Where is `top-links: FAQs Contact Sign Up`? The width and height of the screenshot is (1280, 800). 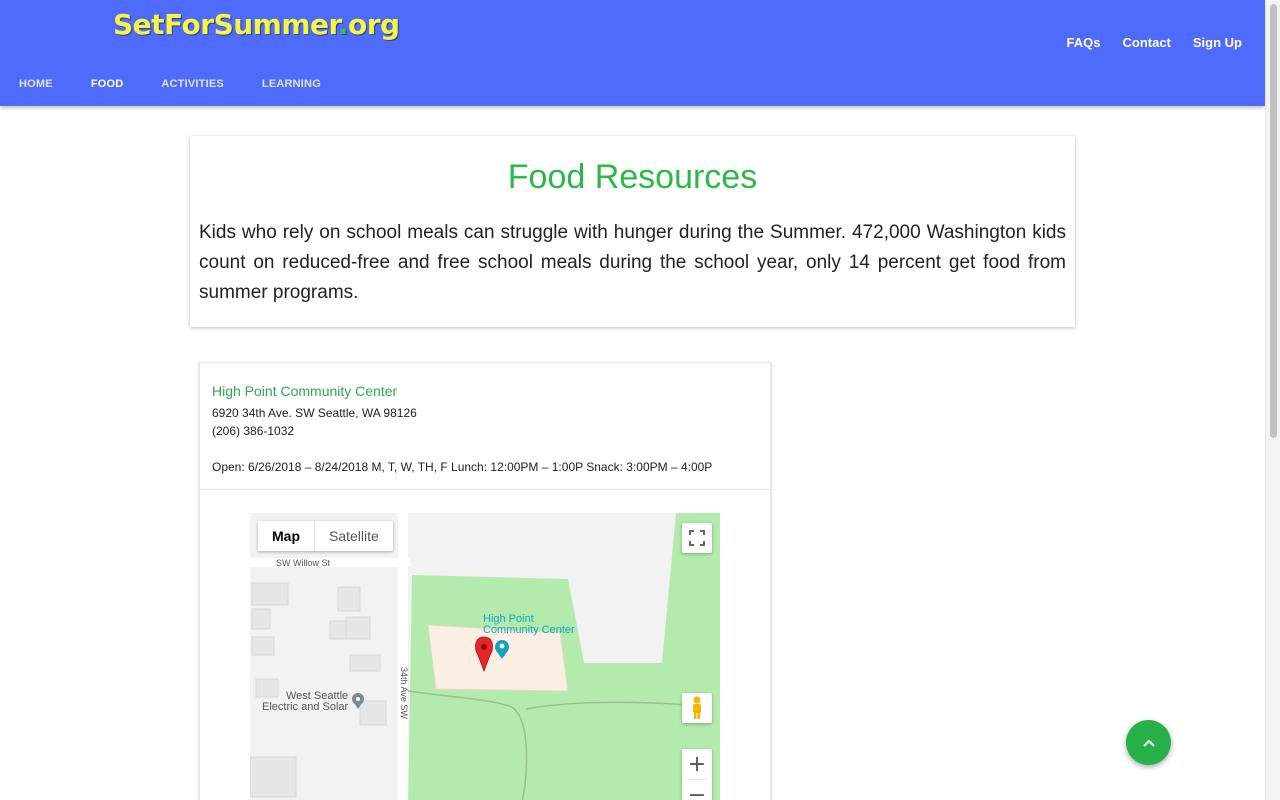
top-links: FAQs Contact Sign Up is located at coordinates (1154, 42).